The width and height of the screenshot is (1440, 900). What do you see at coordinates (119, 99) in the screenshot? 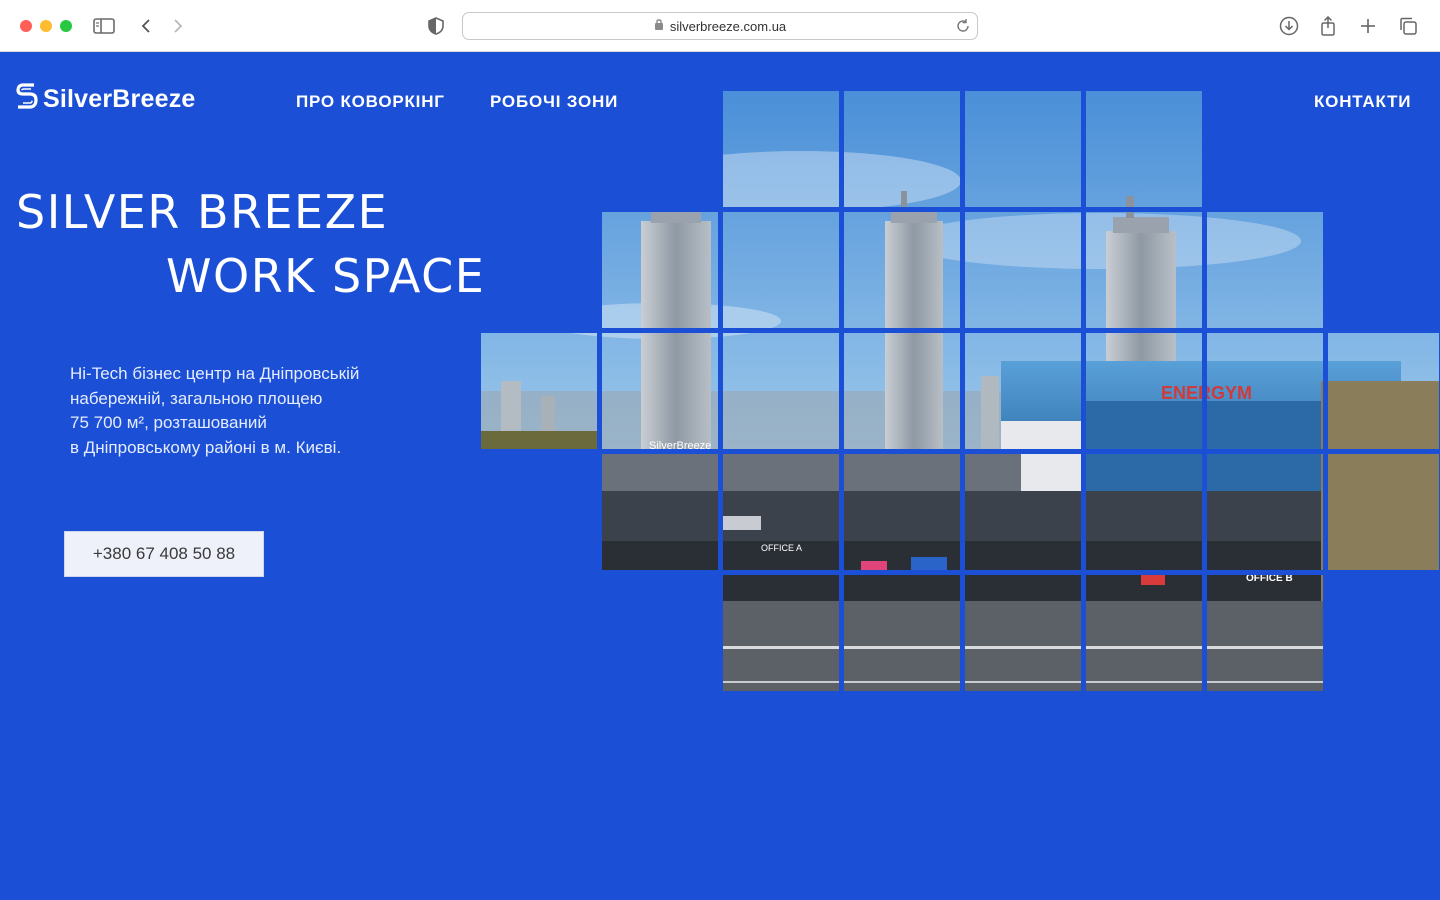
I see `logo-text: SilverBreeze` at bounding box center [119, 99].